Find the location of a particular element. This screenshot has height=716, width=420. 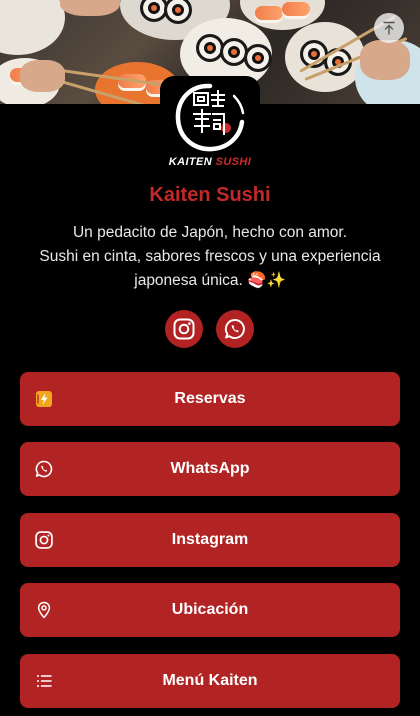

link-label: Instagram is located at coordinates (210, 539).